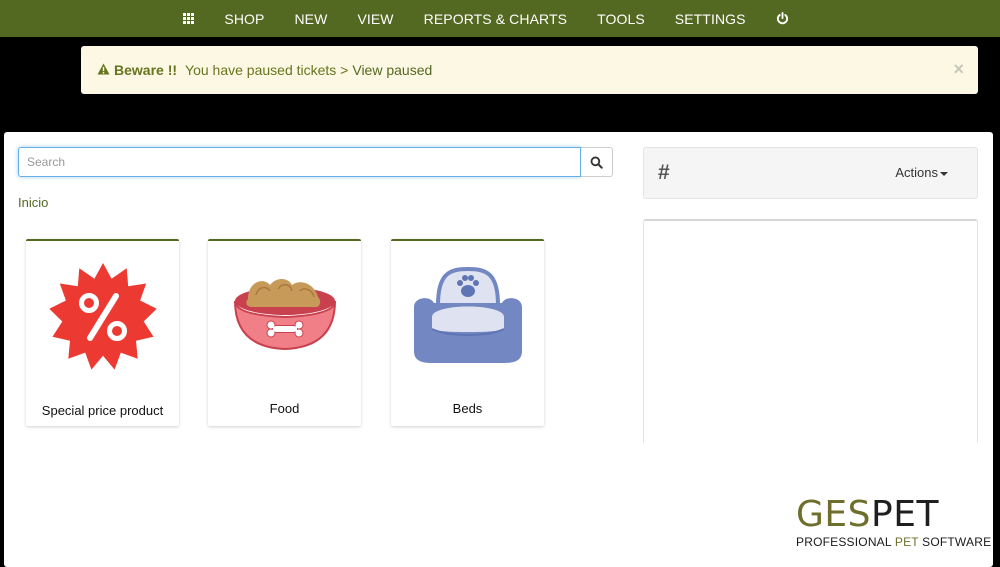 The image size is (1000, 567). What do you see at coordinates (244, 19) in the screenshot?
I see `nav-shop: SHOP` at bounding box center [244, 19].